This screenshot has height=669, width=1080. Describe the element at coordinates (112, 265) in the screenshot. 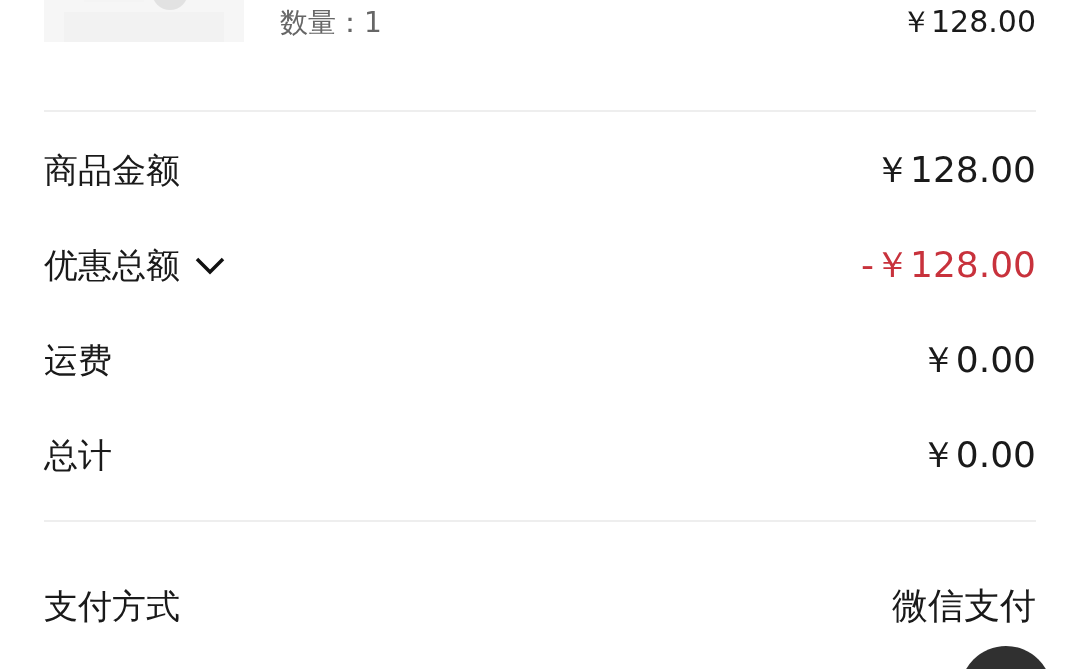

I see `summary-label: 优惠总额` at that location.